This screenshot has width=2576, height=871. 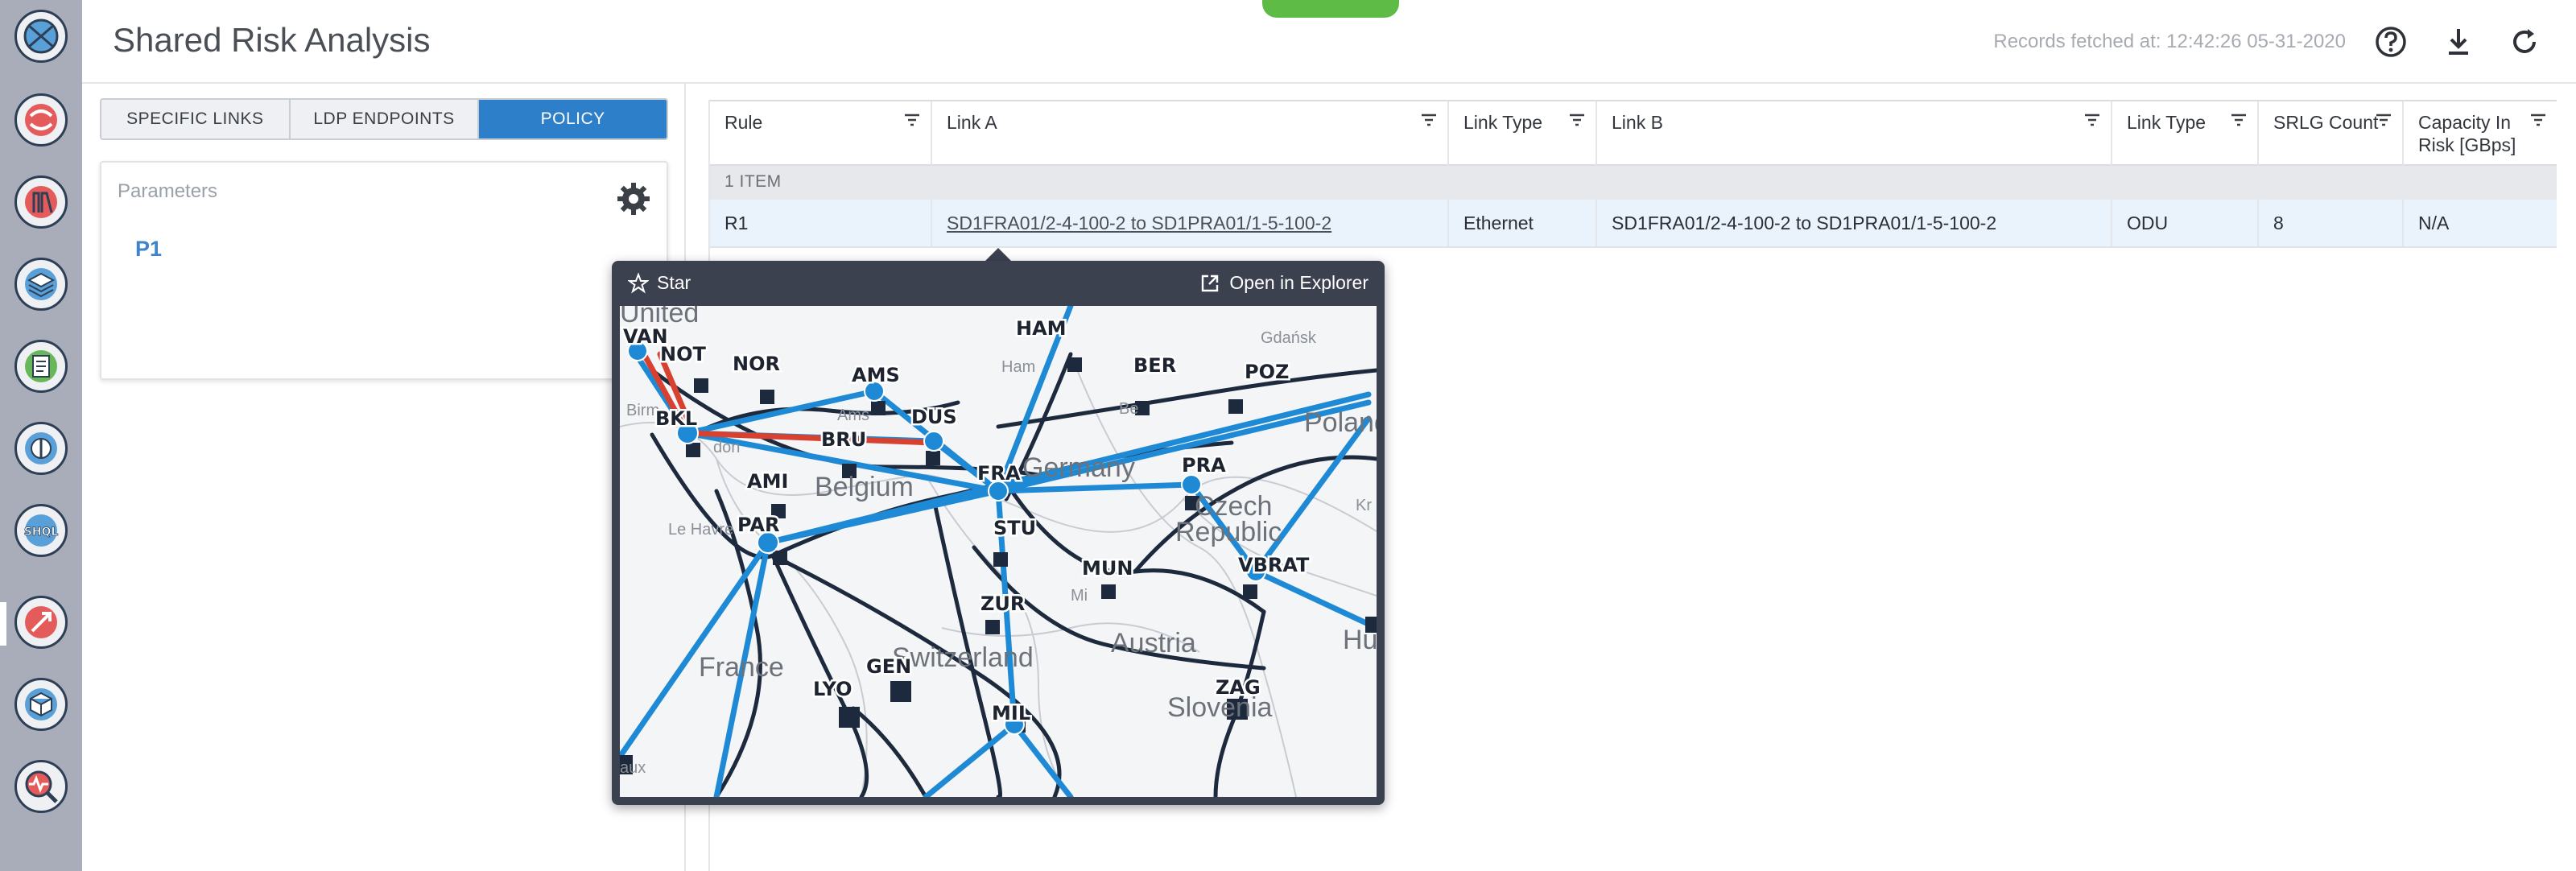 What do you see at coordinates (1523, 223) in the screenshot?
I see `cell-link-type-a: Ethernet` at bounding box center [1523, 223].